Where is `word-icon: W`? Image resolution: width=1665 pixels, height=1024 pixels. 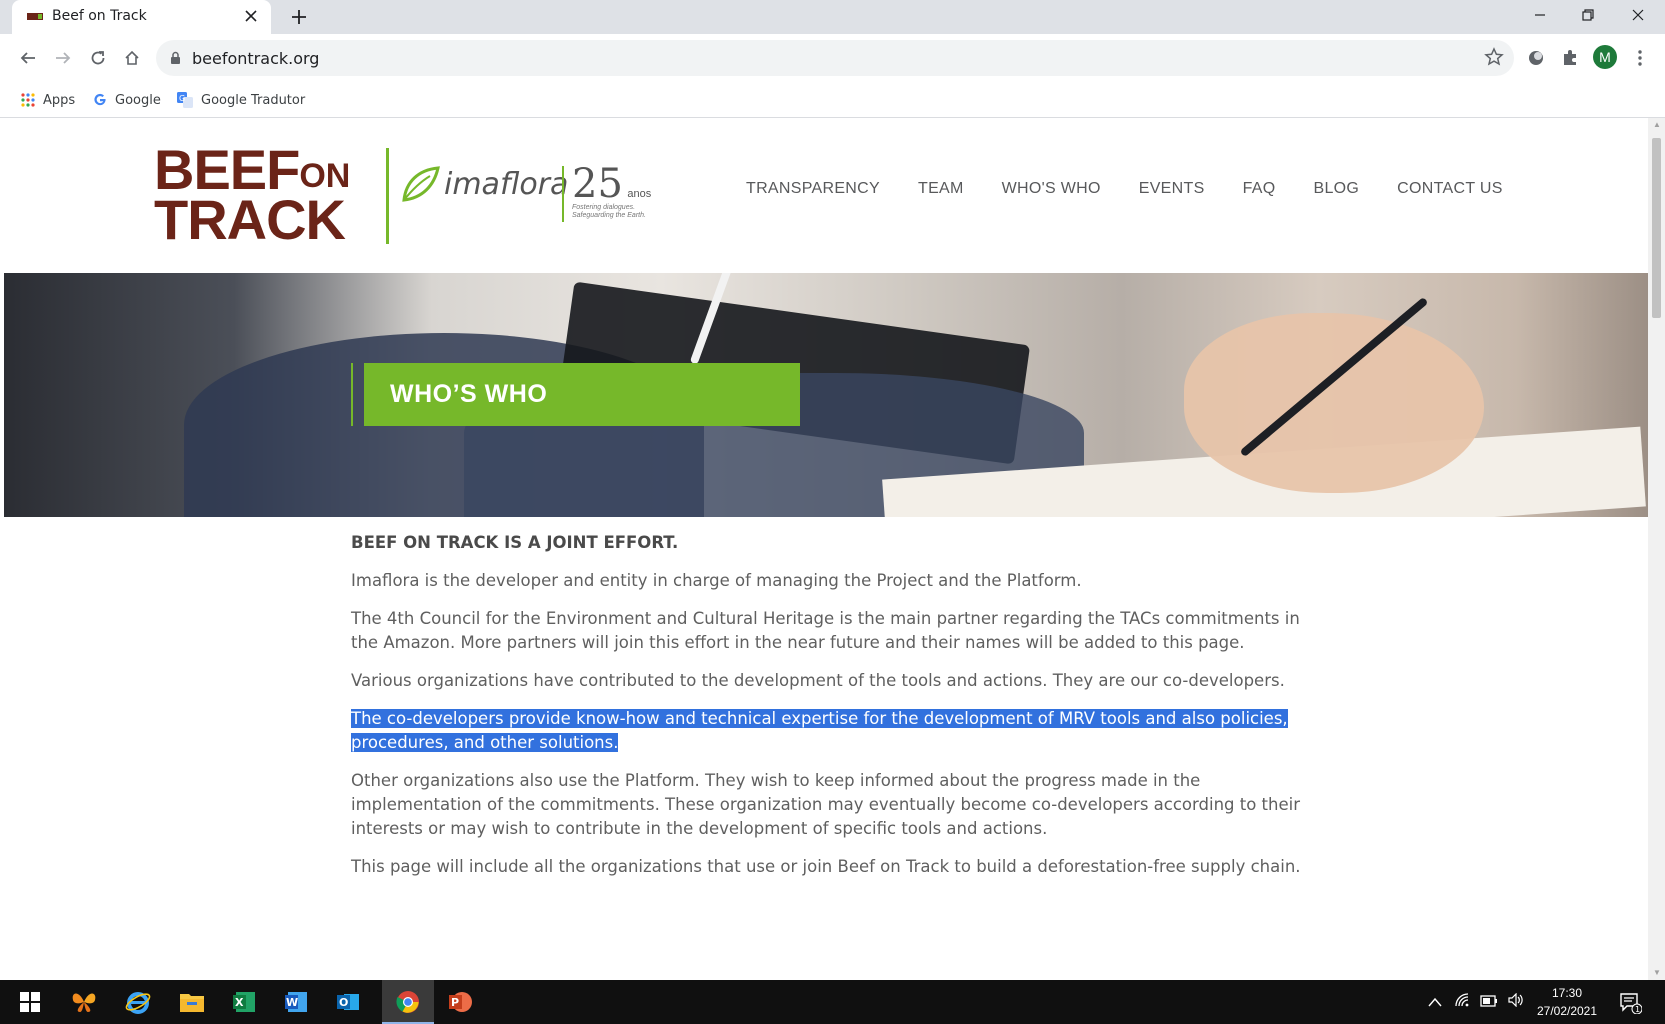 word-icon: W is located at coordinates (296, 1002).